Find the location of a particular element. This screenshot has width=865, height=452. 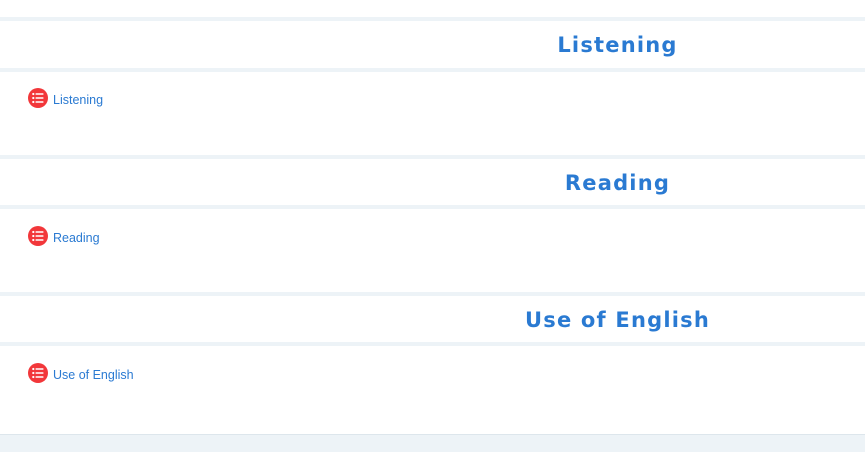

activity-item-use-of-english: Use of English is located at coordinates (81, 373).